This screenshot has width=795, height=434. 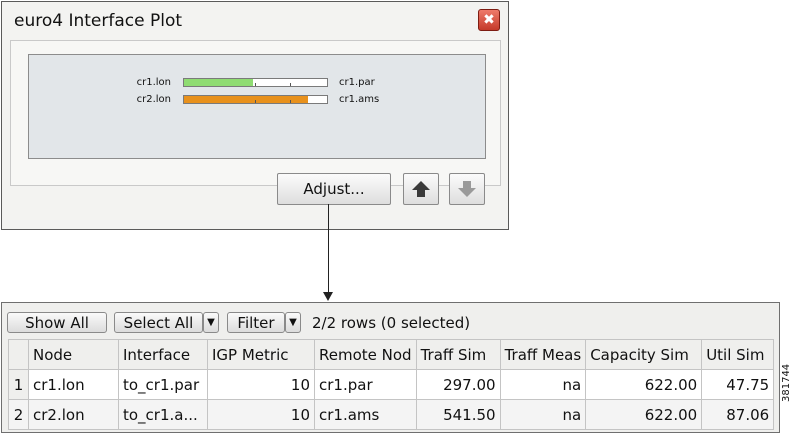 What do you see at coordinates (18, 414) in the screenshot?
I see `row-index: 2` at bounding box center [18, 414].